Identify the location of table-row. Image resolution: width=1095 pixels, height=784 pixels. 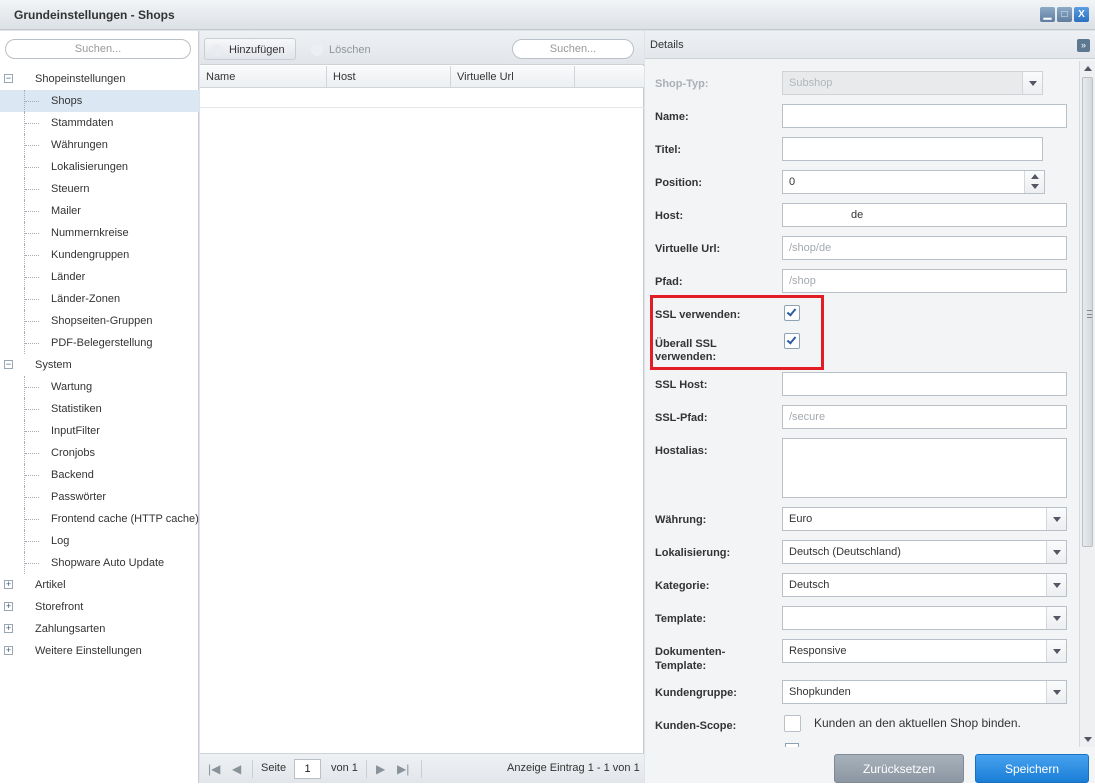
(422, 98).